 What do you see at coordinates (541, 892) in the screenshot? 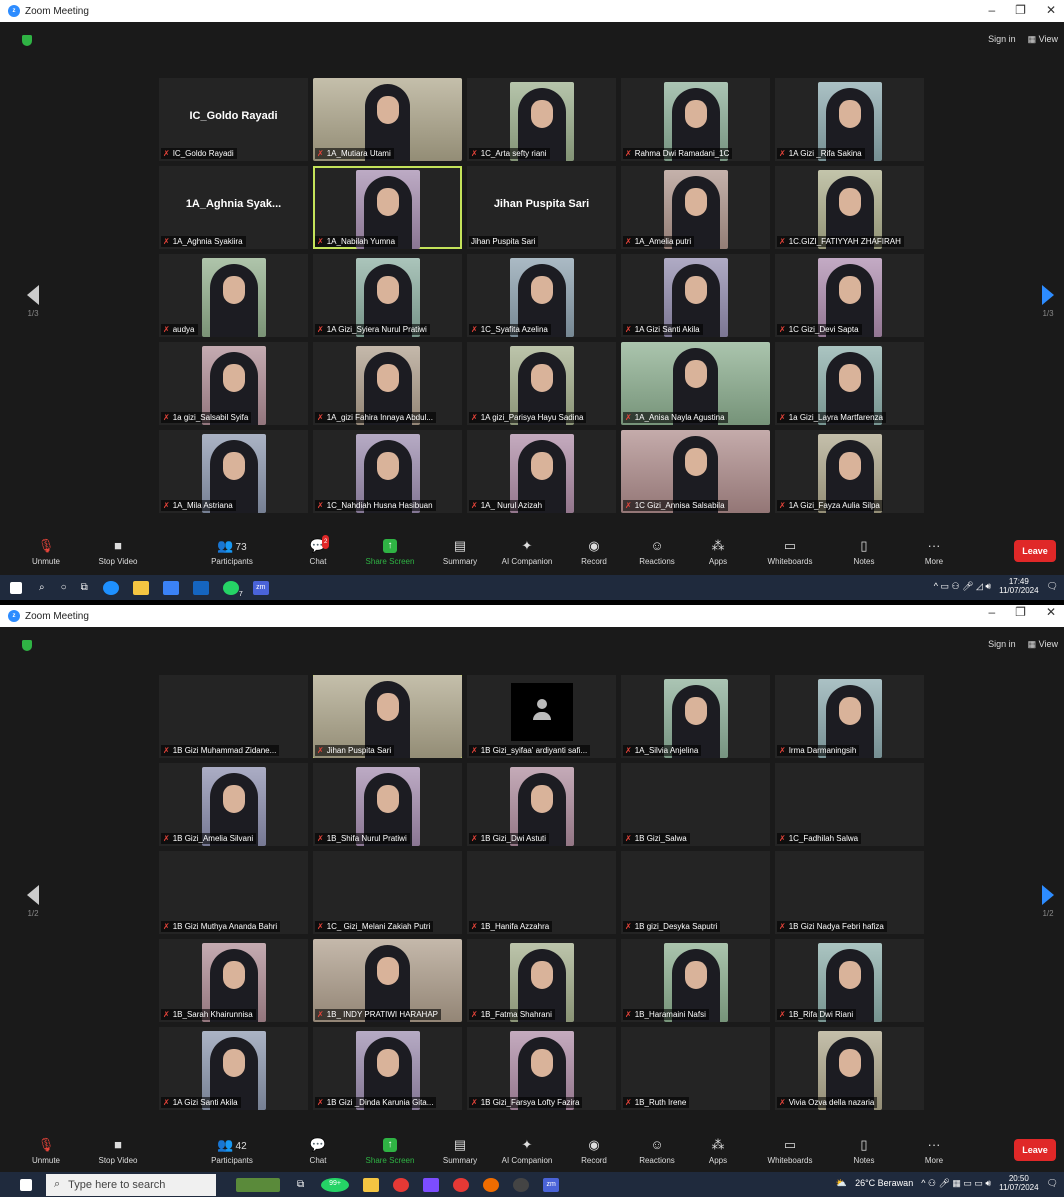
I see `participant-tile: ✗ 1B_Hanifa Azzahra` at bounding box center [541, 892].